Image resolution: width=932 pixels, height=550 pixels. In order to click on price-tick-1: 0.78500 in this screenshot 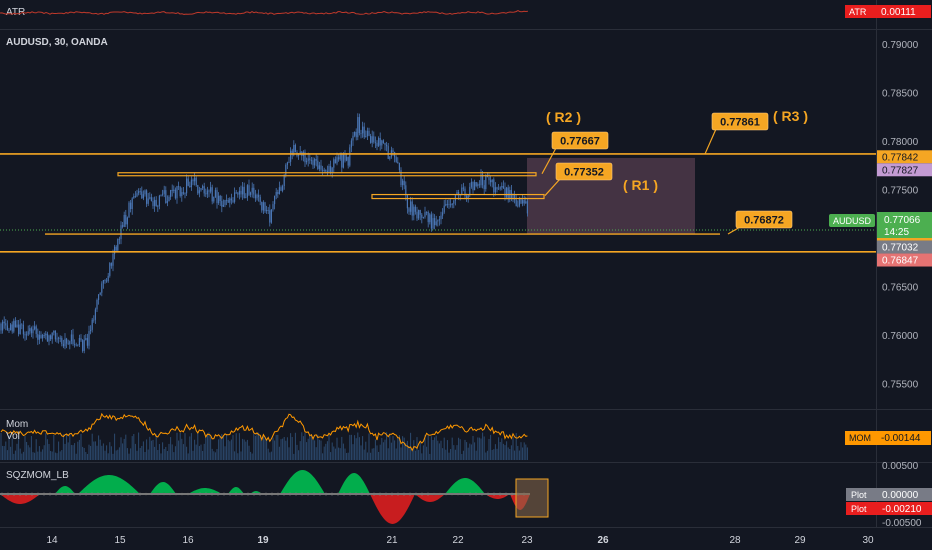, I will do `click(900, 94)`.